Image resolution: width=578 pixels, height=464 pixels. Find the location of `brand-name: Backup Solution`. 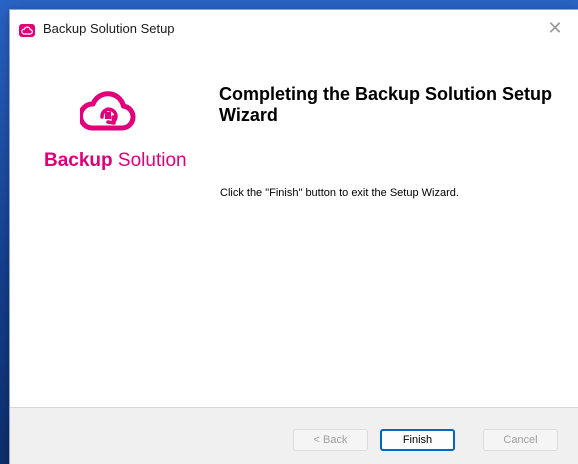

brand-name: Backup Solution is located at coordinates (115, 161).